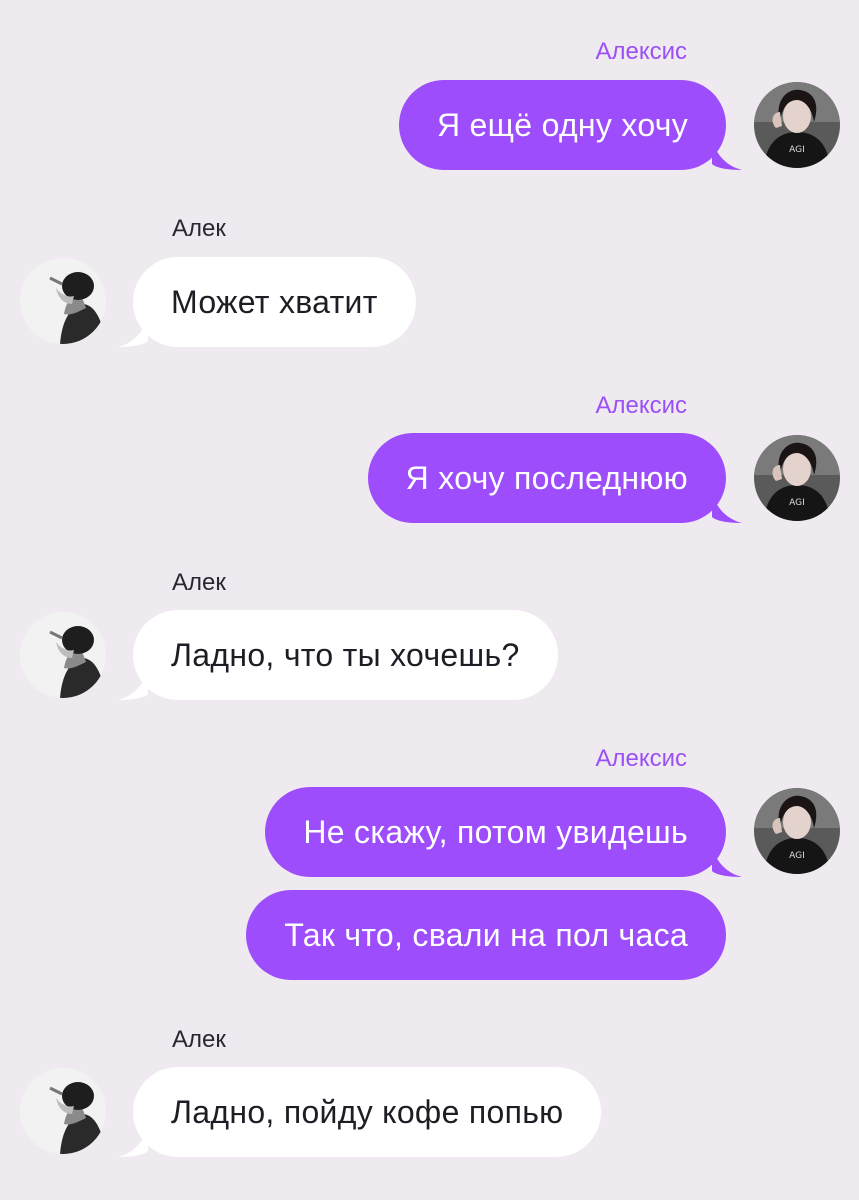 The height and width of the screenshot is (1200, 859). I want to click on incoming-message-bubble: Ладно, что ты хочешь?, so click(345, 655).